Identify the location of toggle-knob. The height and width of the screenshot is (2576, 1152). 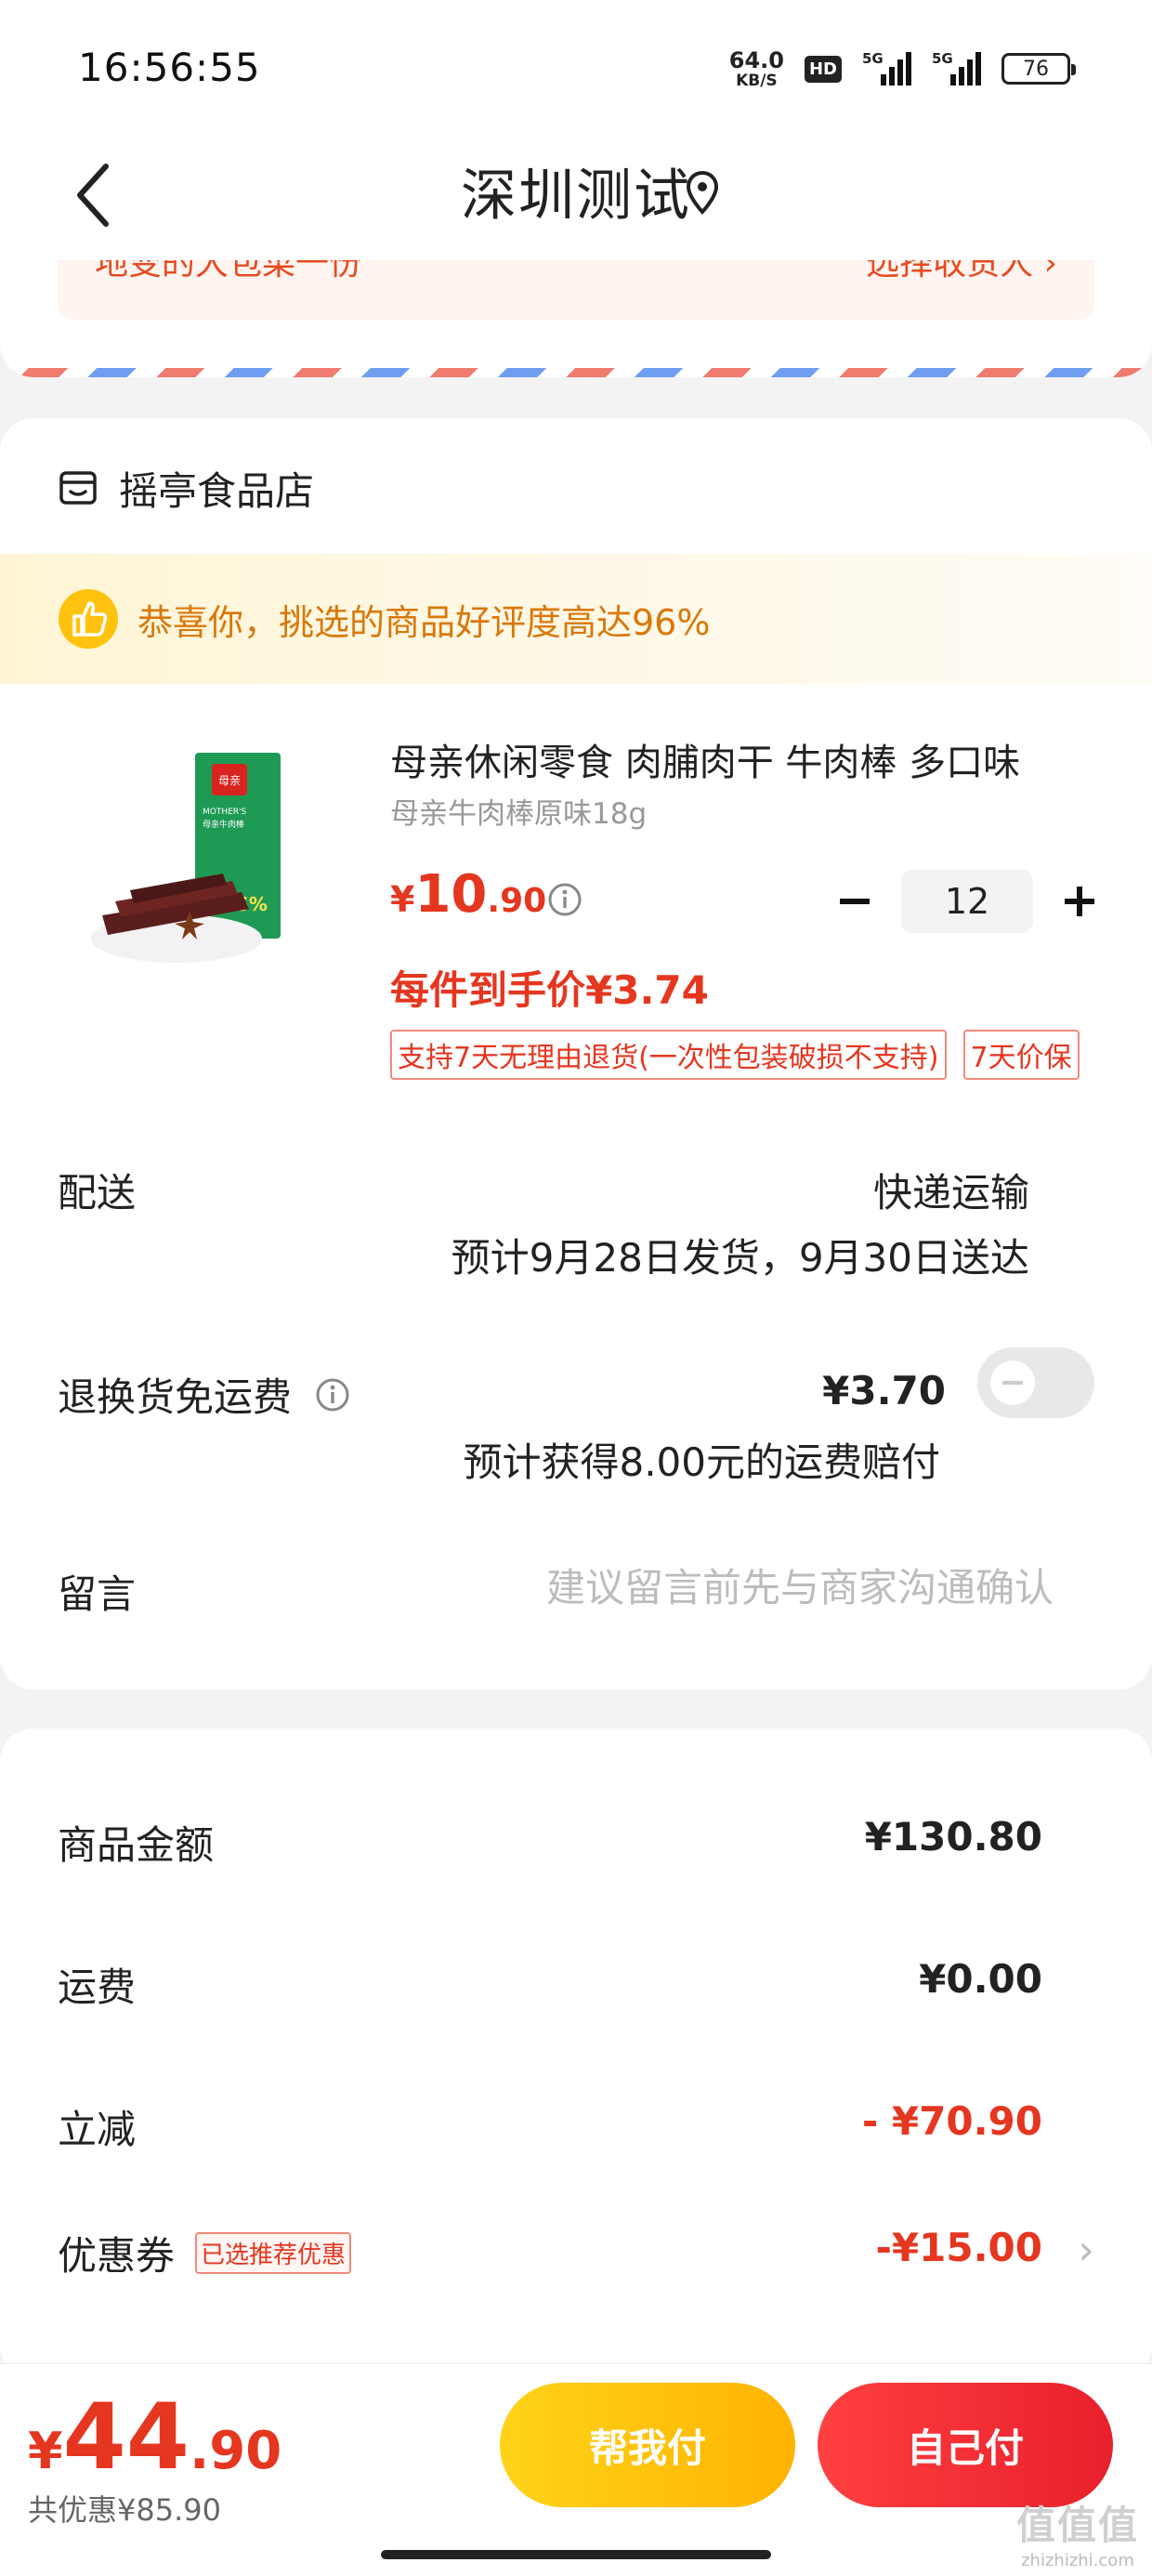
(1012, 1382).